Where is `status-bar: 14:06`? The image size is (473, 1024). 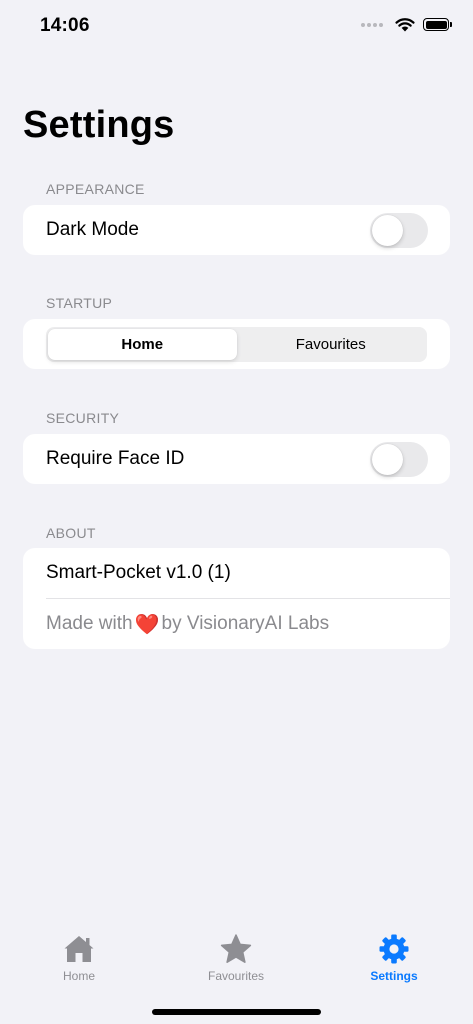 status-bar: 14:06 is located at coordinates (236, 27).